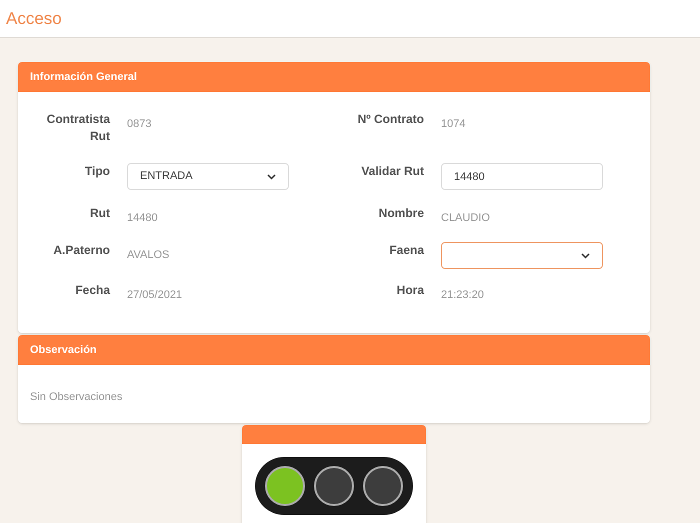 Image resolution: width=700 pixels, height=523 pixels. What do you see at coordinates (401, 213) in the screenshot?
I see `field-label: Nombre` at bounding box center [401, 213].